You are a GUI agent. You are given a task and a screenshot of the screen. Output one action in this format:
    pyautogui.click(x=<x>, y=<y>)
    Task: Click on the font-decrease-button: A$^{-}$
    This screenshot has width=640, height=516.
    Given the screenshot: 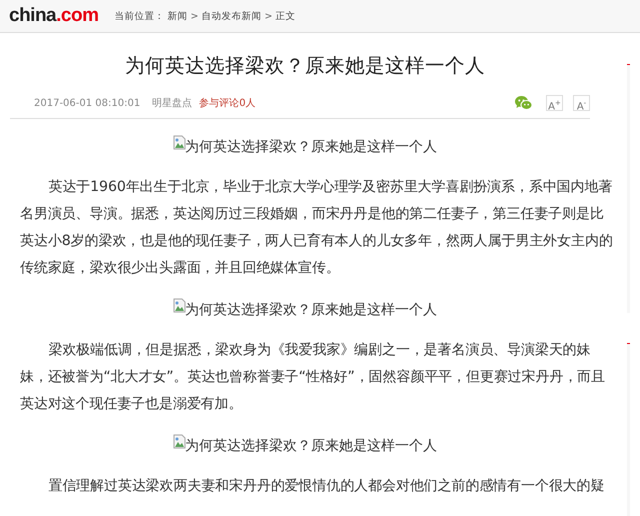 What is the action you would take?
    pyautogui.click(x=581, y=103)
    